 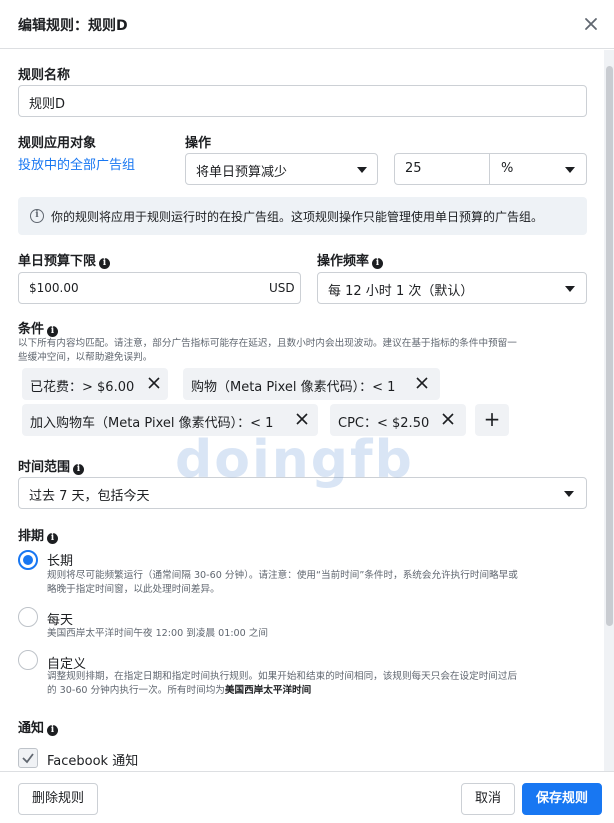 What do you see at coordinates (307, 797) in the screenshot?
I see `dialog-footer: 删除规则 取消 保存规则` at bounding box center [307, 797].